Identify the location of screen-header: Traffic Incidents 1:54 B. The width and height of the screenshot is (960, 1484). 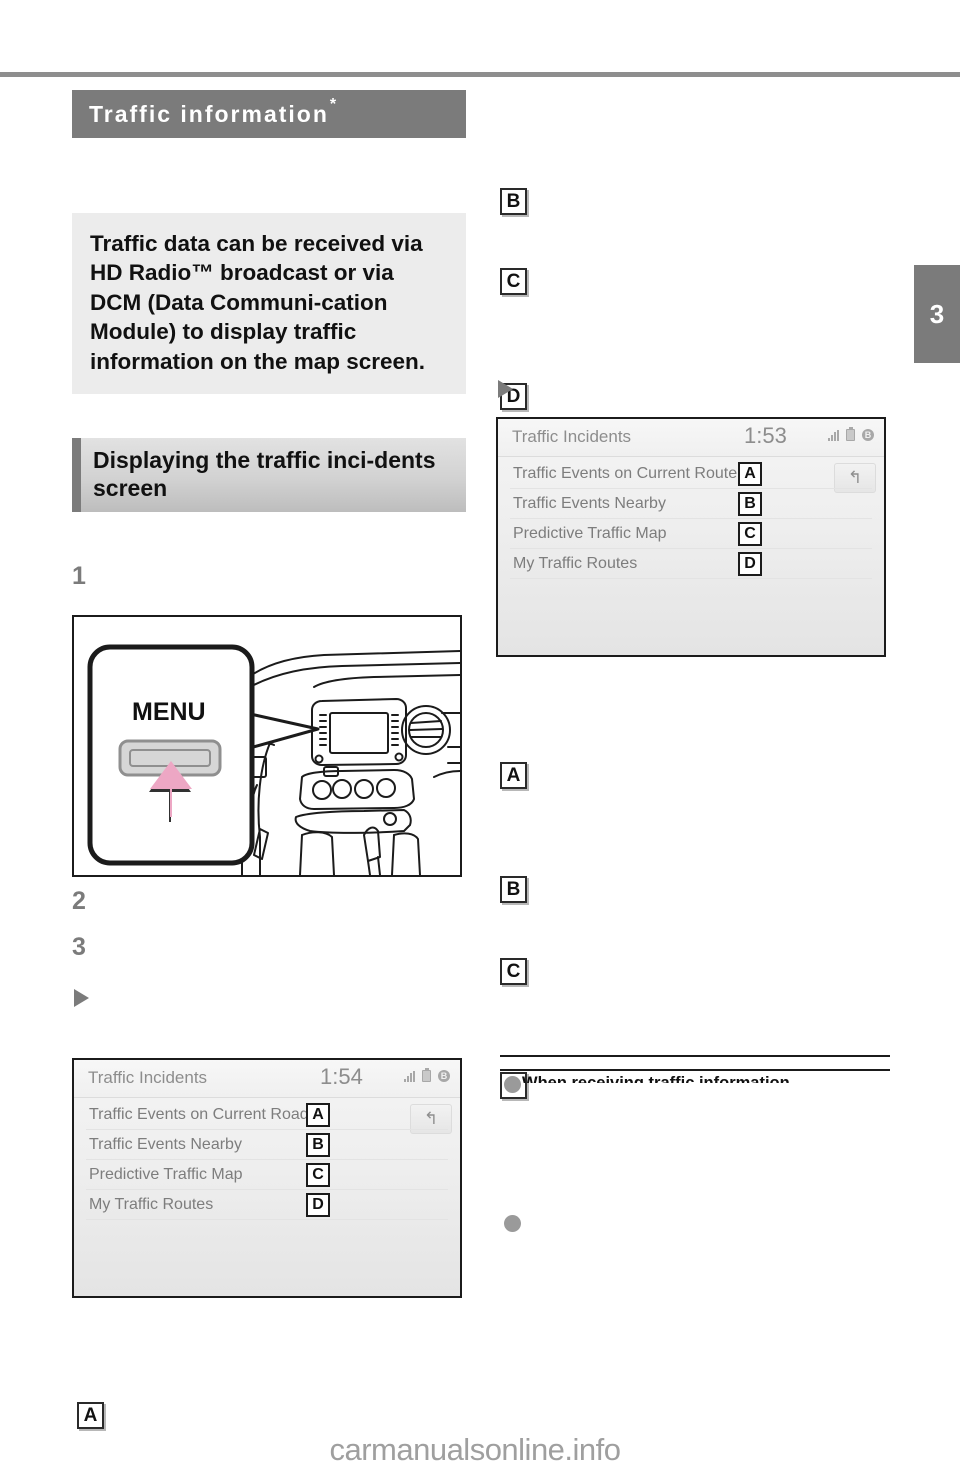
(267, 1079).